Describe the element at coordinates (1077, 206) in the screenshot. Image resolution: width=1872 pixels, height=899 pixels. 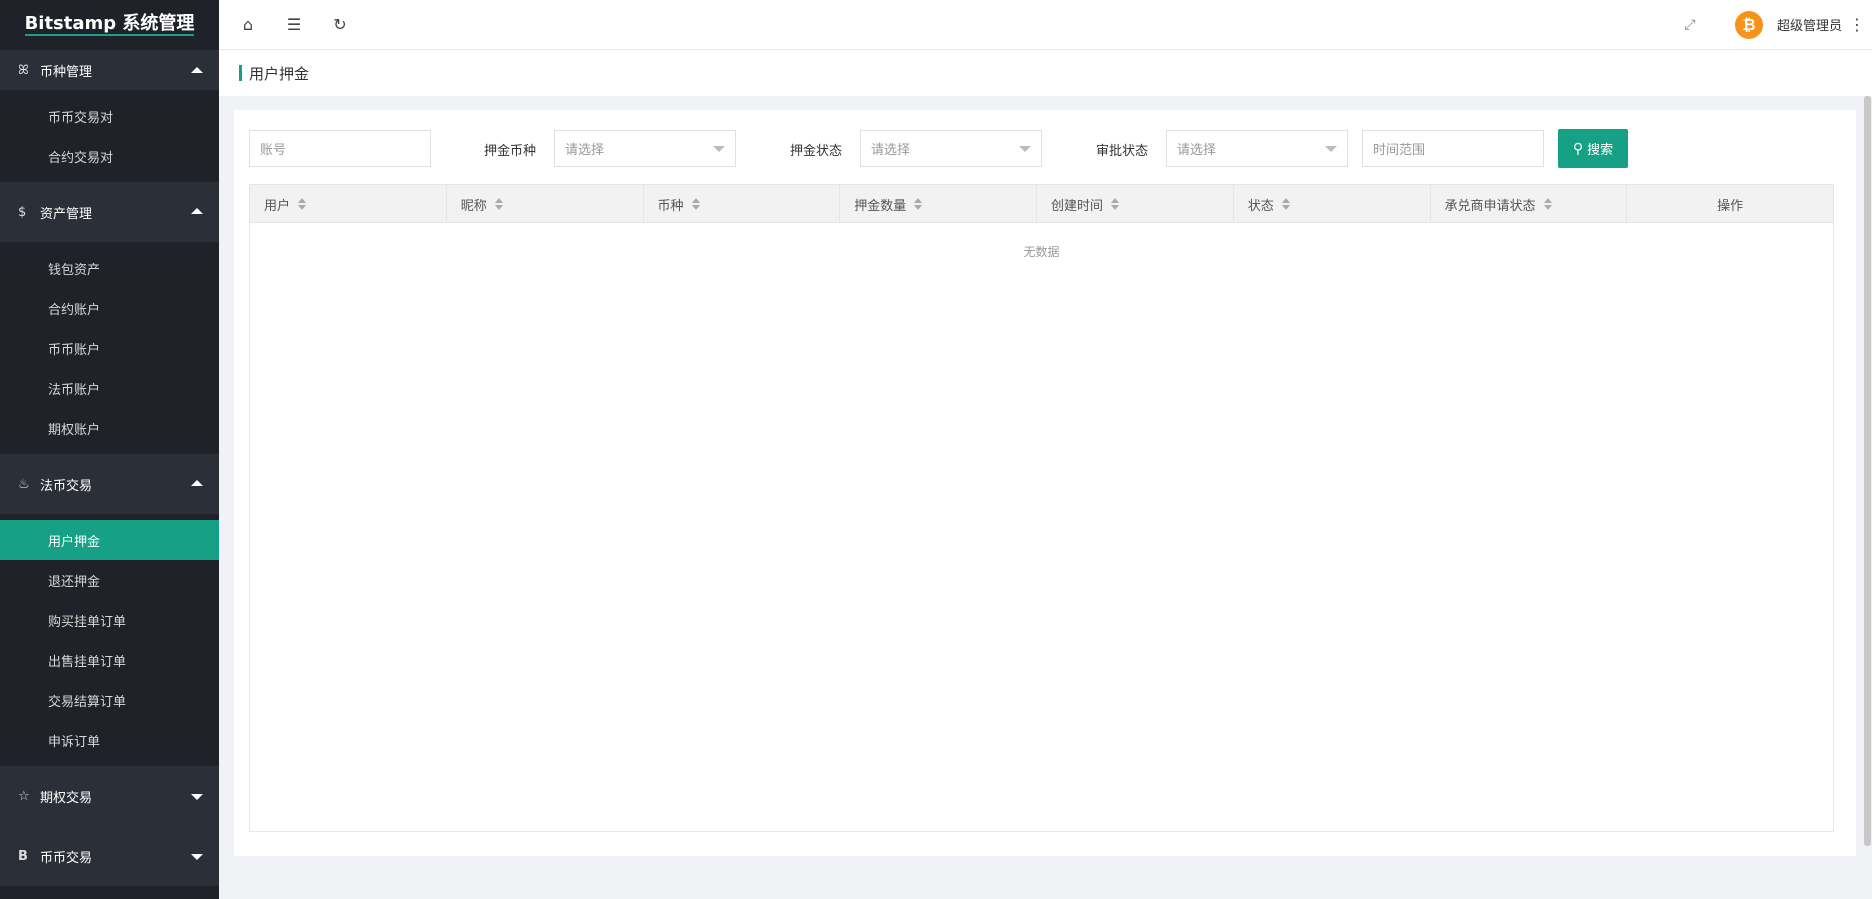
I see `column-label: 创建时间` at that location.